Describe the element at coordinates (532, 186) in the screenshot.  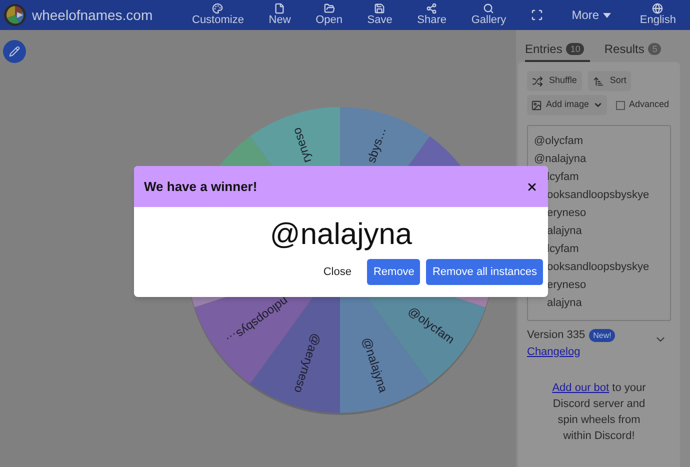
I see `close-icon` at that location.